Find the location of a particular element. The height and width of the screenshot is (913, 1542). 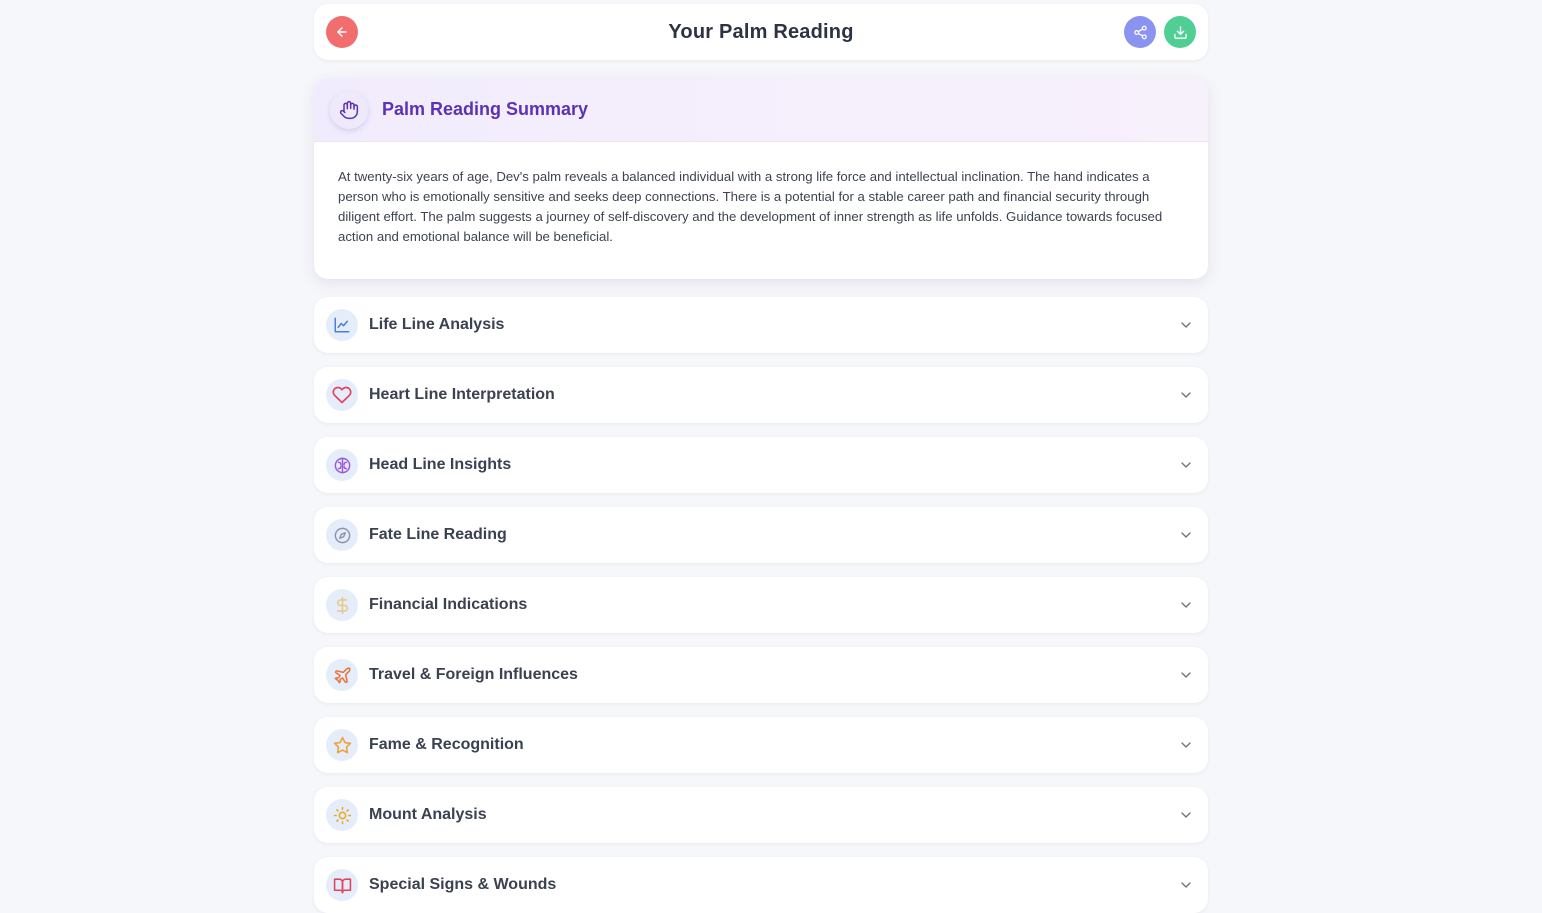

hand-icon-badge is located at coordinates (349, 109).